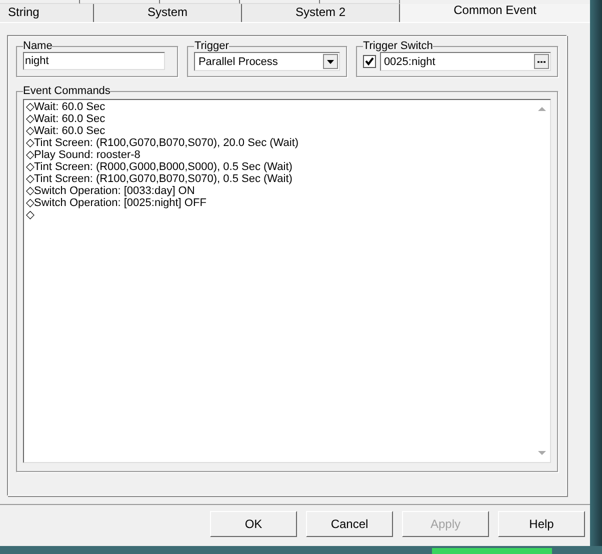 The image size is (602, 554). What do you see at coordinates (541, 61) in the screenshot?
I see `more-icon` at bounding box center [541, 61].